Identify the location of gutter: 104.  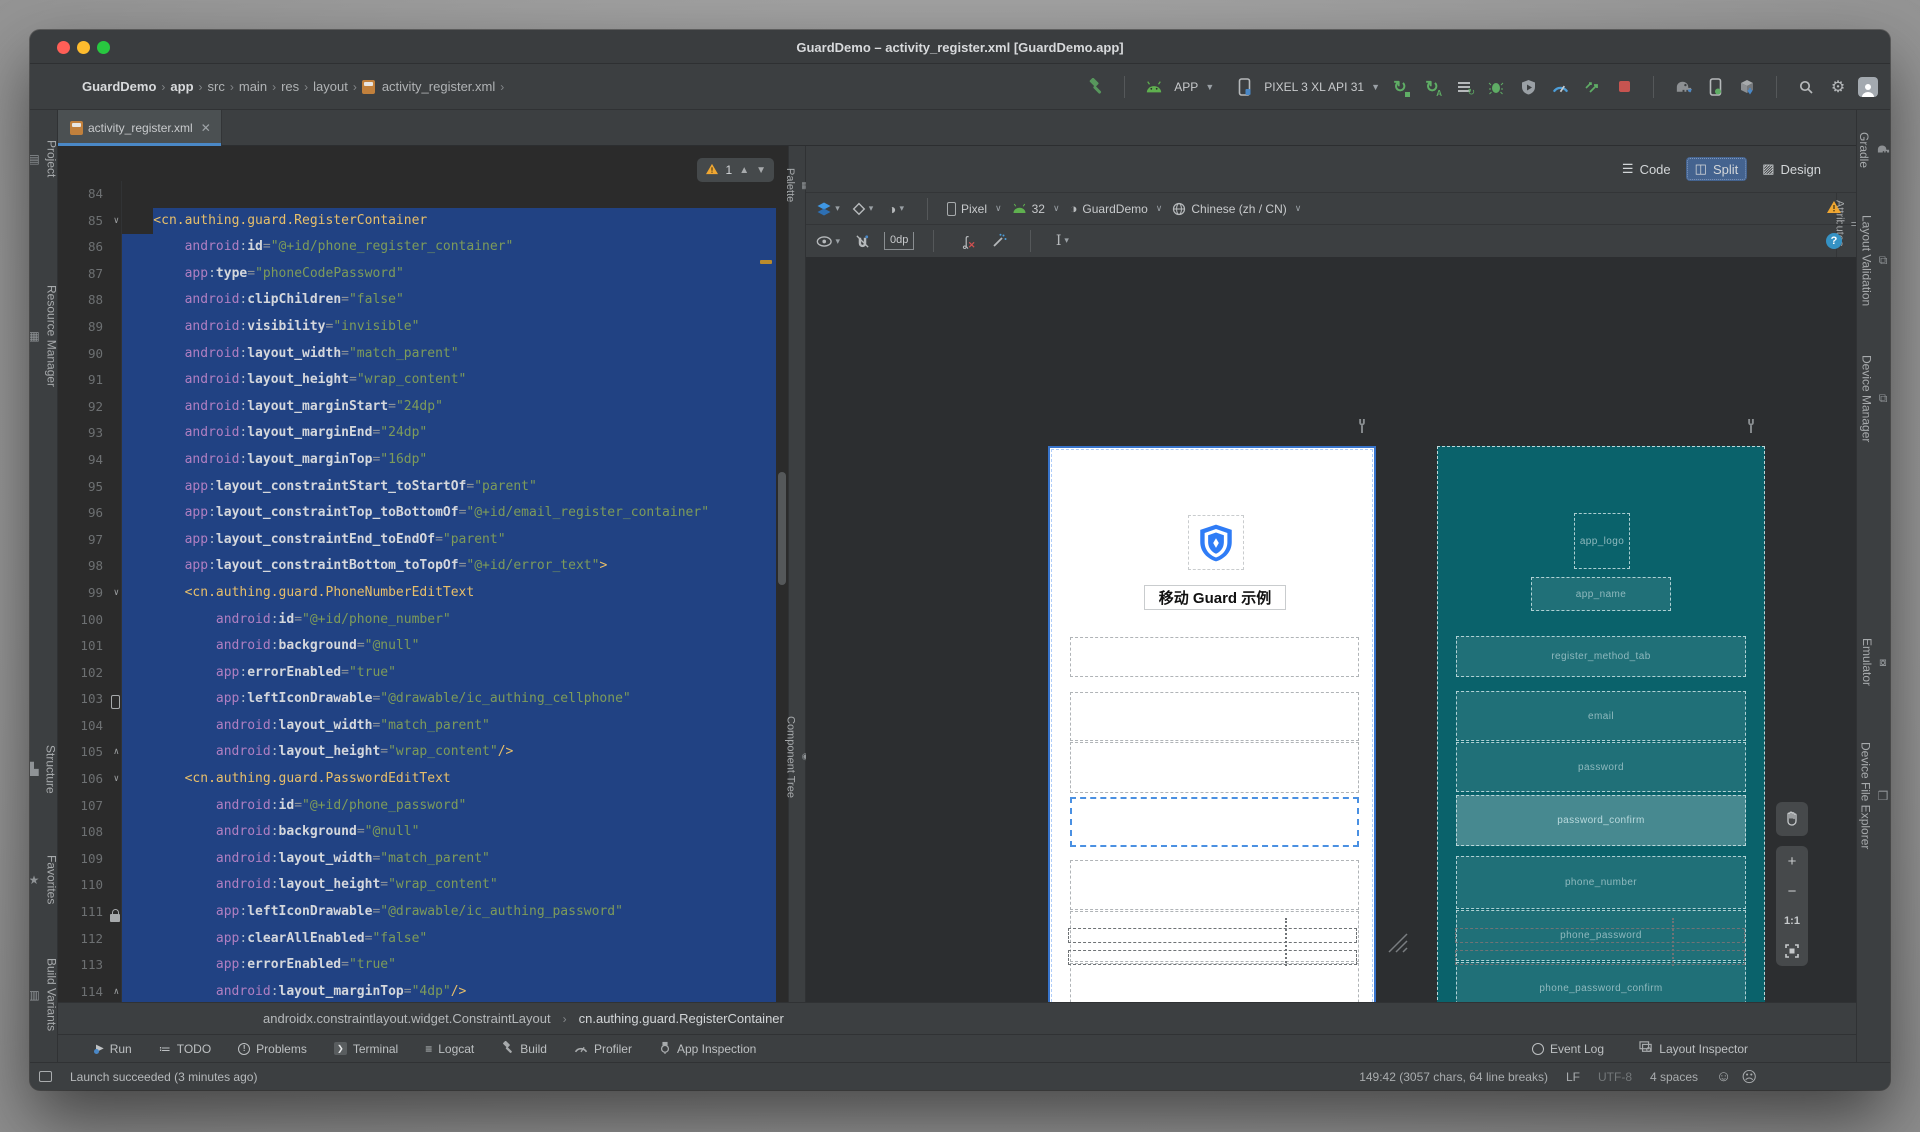
(90, 726).